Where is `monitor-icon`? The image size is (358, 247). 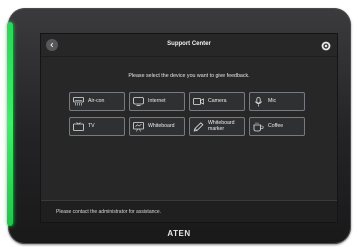
monitor-icon is located at coordinates (138, 101).